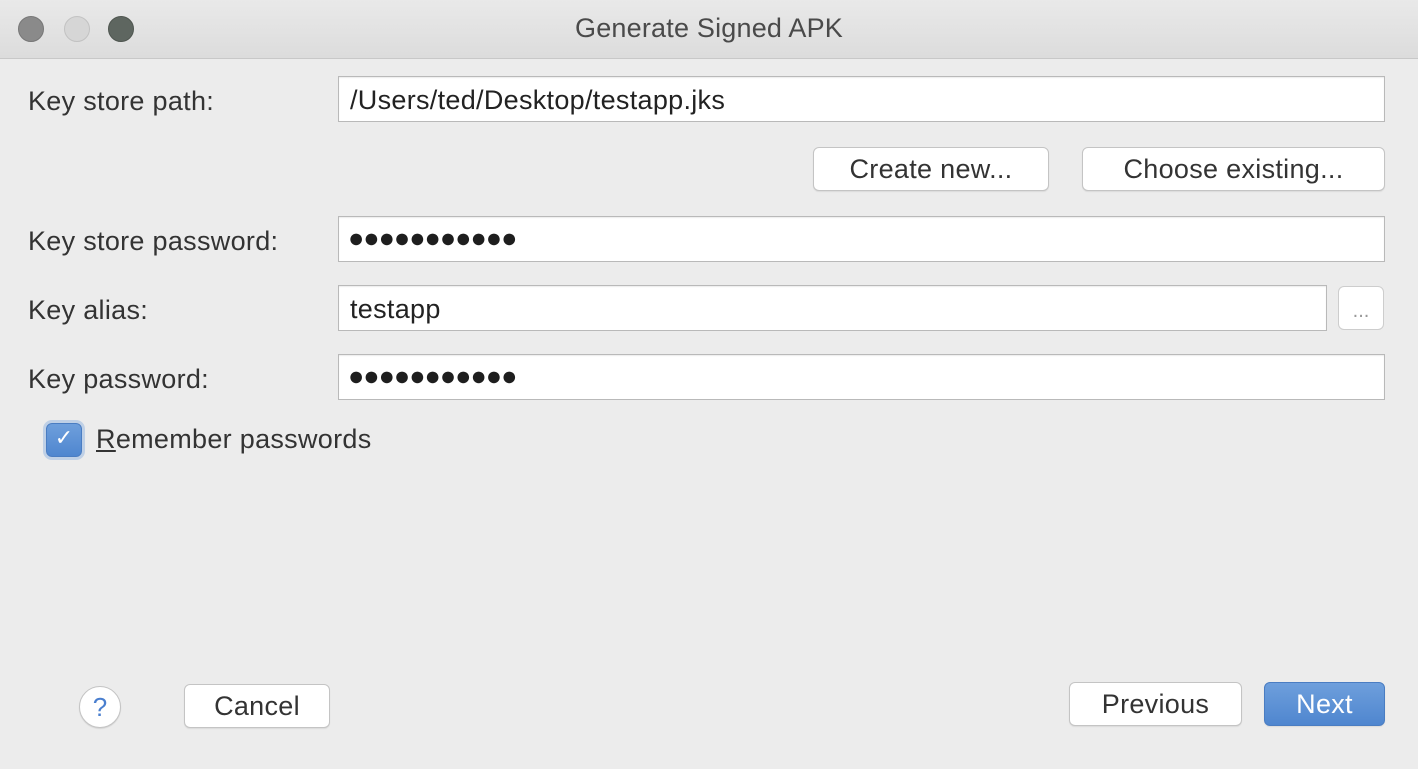 The image size is (1418, 769). I want to click on title-bar: Generate Signed APK, so click(709, 29).